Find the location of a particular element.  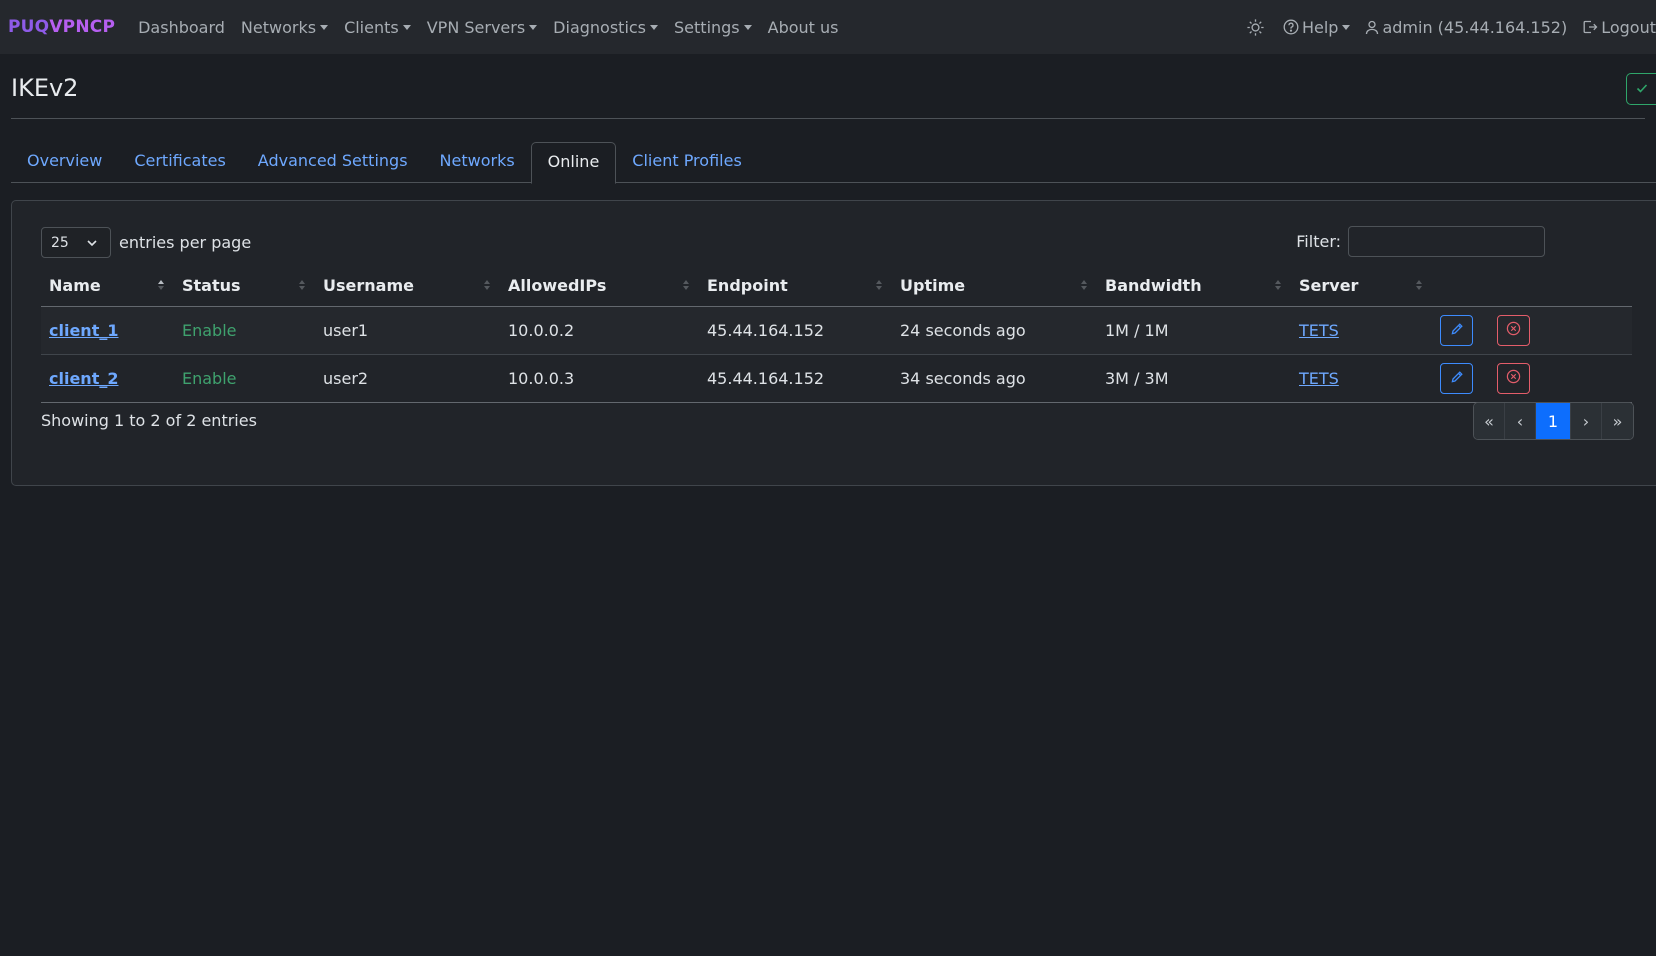

help-label: Help is located at coordinates (1320, 27).